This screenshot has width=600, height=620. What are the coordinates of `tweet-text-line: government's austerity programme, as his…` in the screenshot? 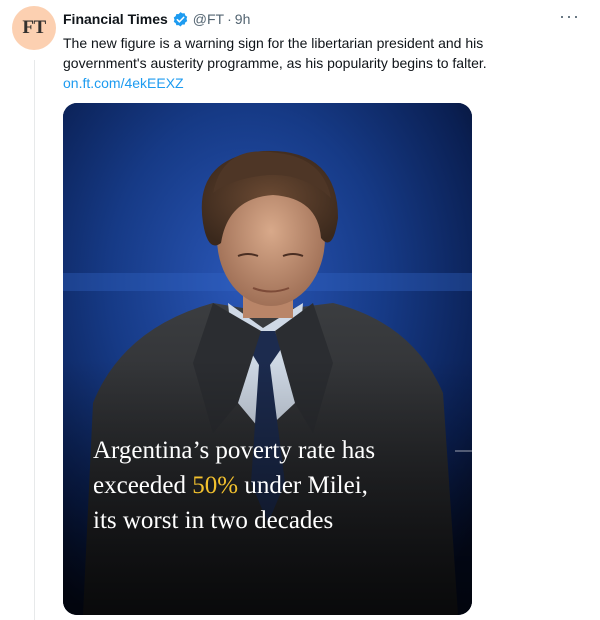 It's located at (275, 63).